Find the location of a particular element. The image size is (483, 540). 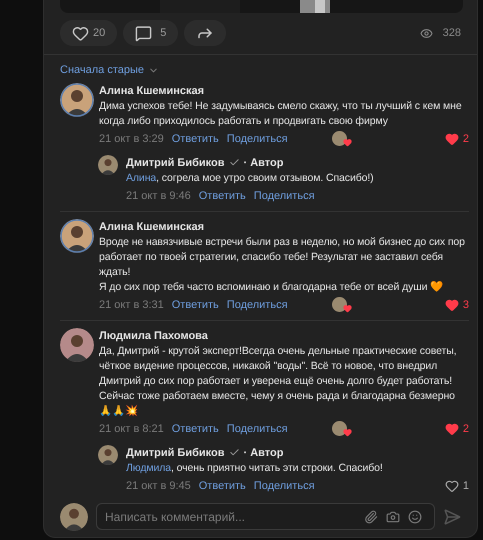

mention-link: Алина is located at coordinates (141, 178).